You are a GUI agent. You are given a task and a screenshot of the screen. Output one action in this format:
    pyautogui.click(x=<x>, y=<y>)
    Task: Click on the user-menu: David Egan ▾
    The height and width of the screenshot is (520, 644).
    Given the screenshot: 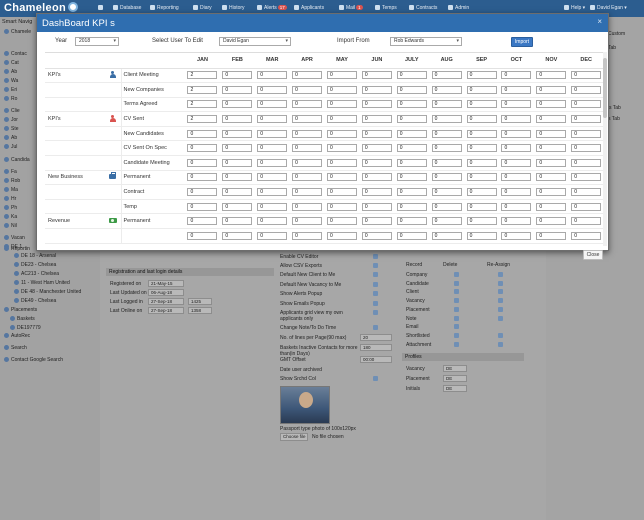 What is the action you would take?
    pyautogui.click(x=608, y=8)
    